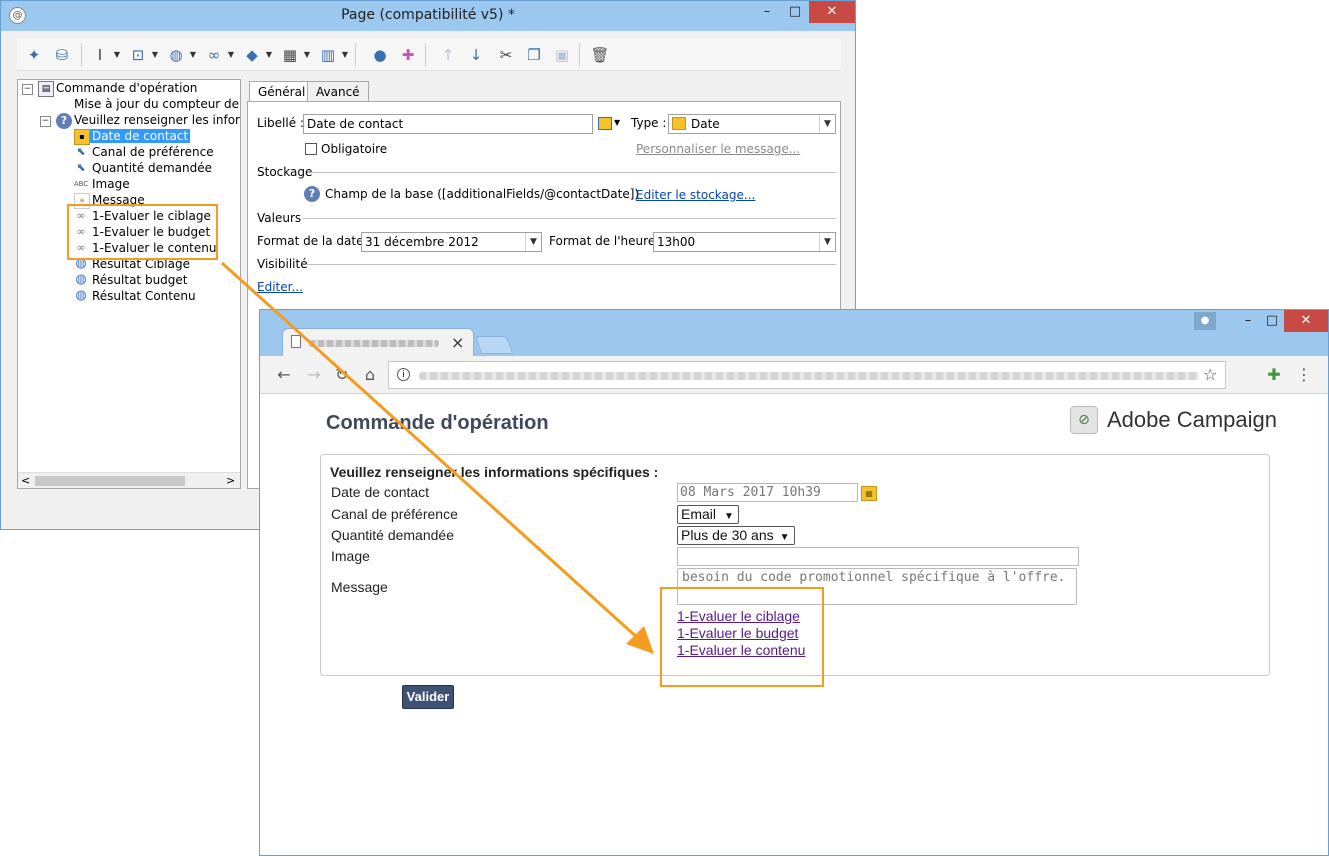  I want to click on tree-item-label: Date de contact, so click(140, 136).